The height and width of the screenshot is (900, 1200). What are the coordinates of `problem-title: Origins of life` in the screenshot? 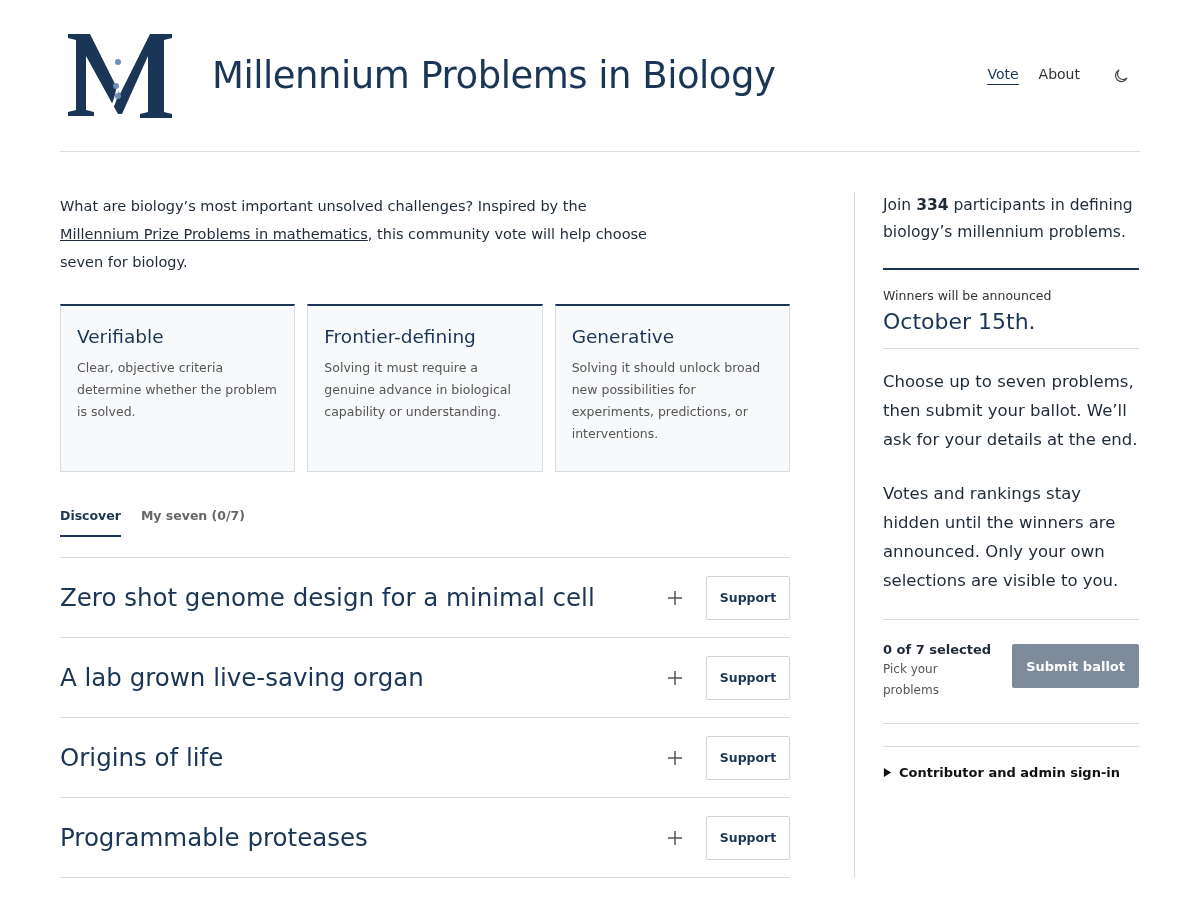 It's located at (364, 757).